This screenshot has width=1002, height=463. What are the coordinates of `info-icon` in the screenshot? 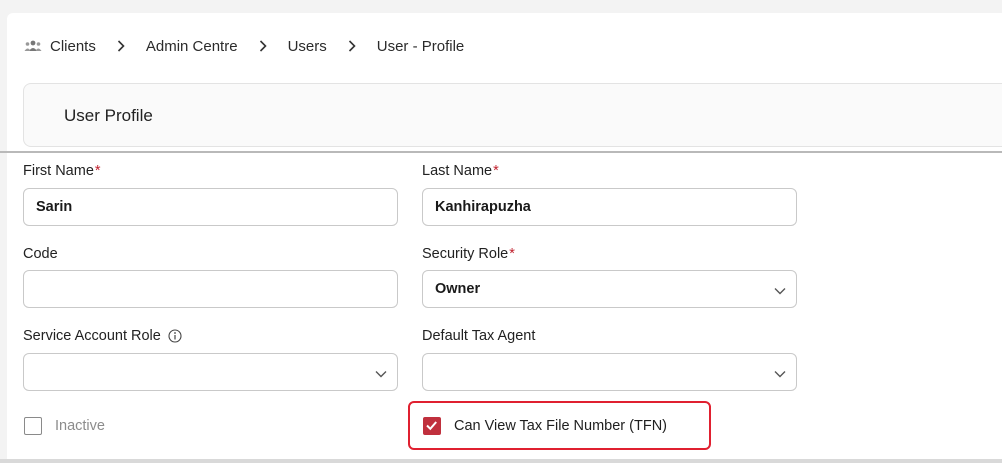 It's located at (175, 336).